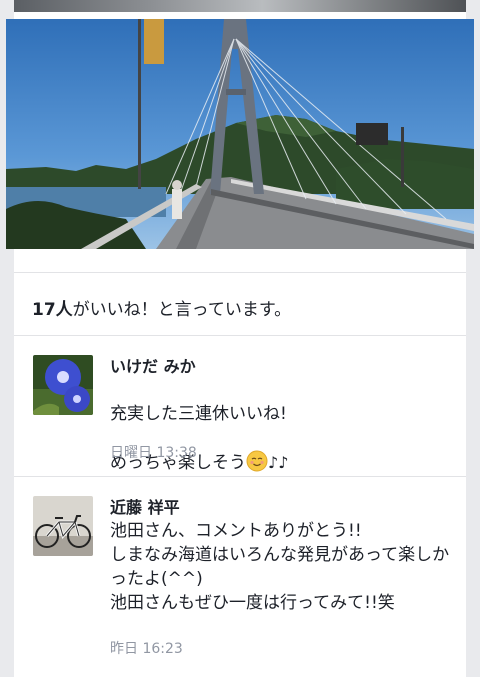  I want to click on previous-photo-edge, so click(240, 6).